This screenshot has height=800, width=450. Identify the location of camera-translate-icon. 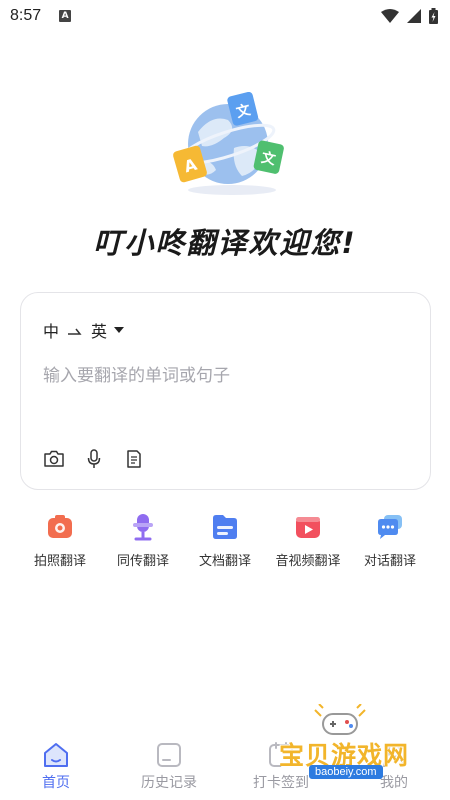
(60, 526).